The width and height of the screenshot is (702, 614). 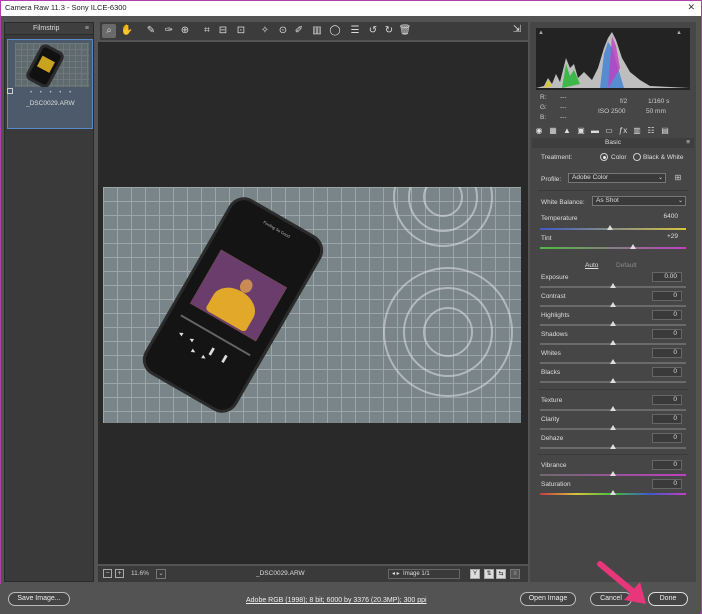 I want to click on temperature-value: 6400, so click(x=667, y=218).